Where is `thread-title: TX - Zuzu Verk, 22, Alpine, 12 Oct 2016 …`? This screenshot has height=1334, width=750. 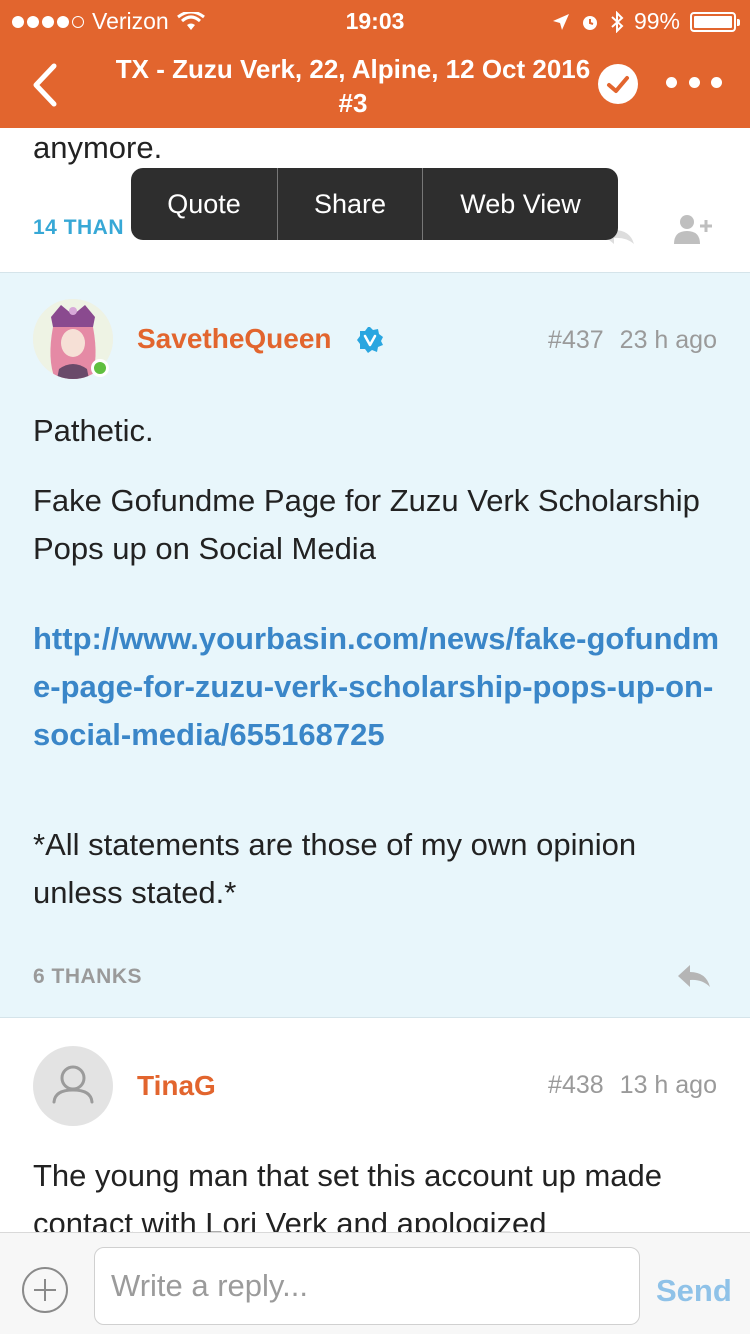 thread-title: TX - Zuzu Verk, 22, Alpine, 12 Oct 2016 … is located at coordinates (353, 86).